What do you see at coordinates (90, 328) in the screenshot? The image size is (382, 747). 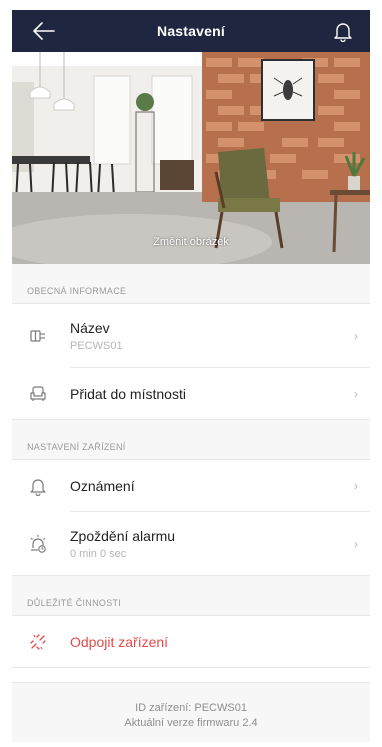 I see `device-name-label: Název` at bounding box center [90, 328].